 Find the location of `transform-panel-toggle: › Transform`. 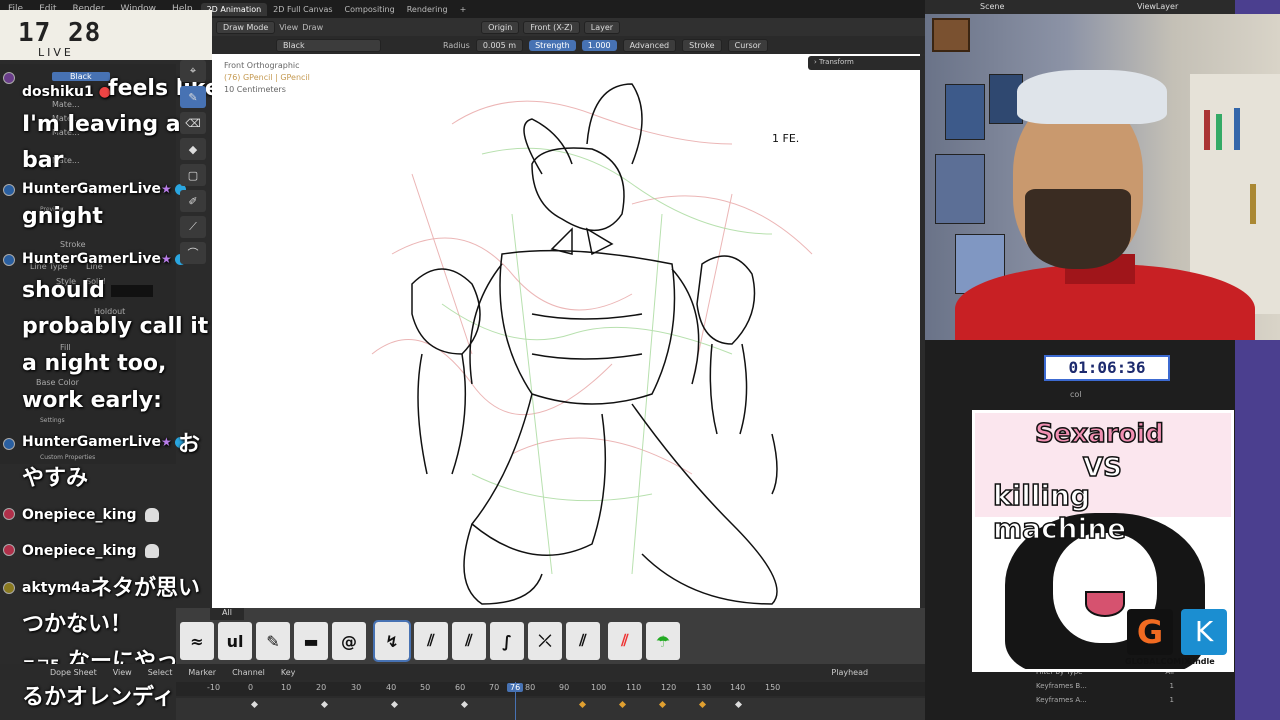

transform-panel-toggle: › Transform is located at coordinates (867, 63).